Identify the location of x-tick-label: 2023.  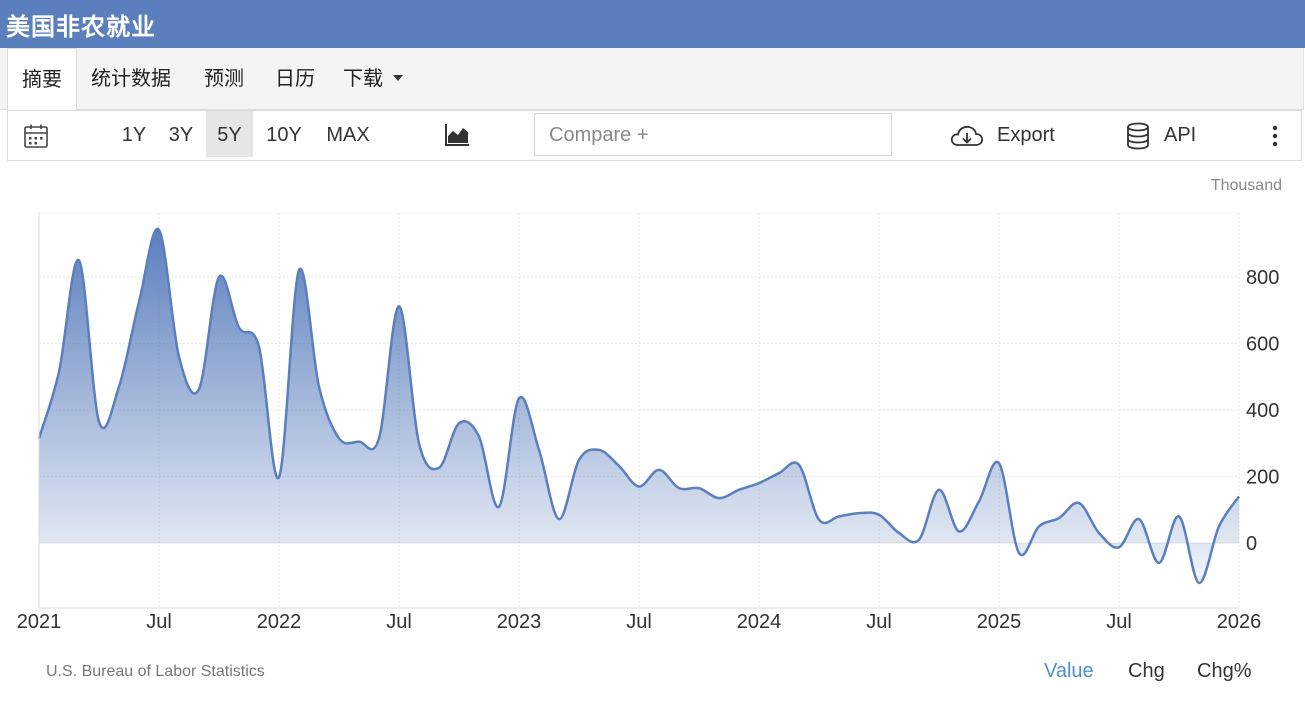
(519, 622).